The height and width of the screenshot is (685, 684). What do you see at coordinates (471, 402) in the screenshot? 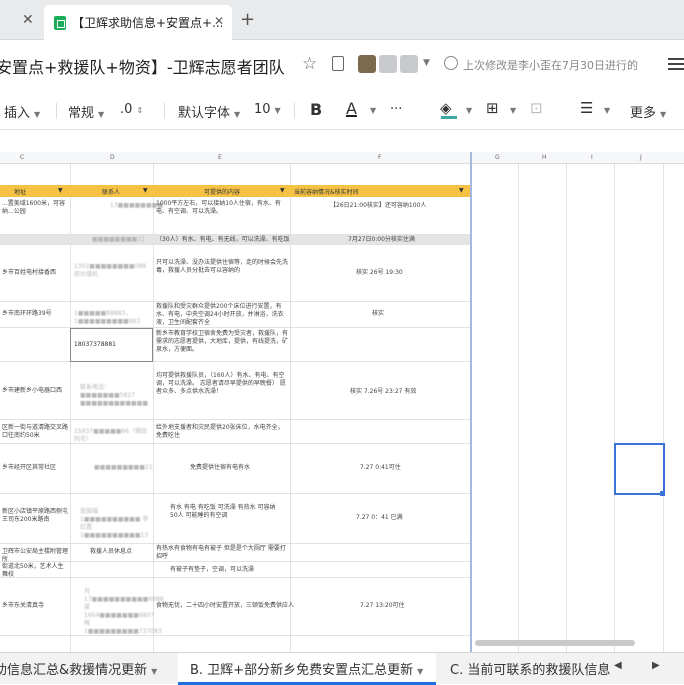
I see `frozen-column-divider` at bounding box center [471, 402].